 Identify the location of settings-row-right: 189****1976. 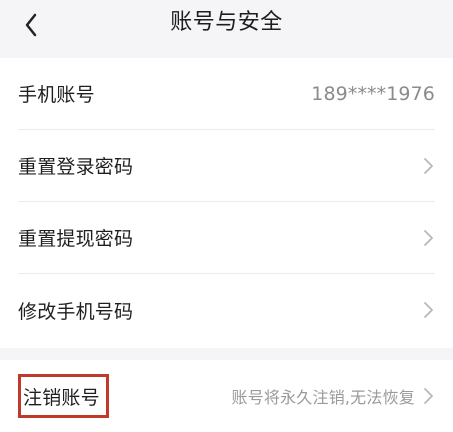
(373, 94).